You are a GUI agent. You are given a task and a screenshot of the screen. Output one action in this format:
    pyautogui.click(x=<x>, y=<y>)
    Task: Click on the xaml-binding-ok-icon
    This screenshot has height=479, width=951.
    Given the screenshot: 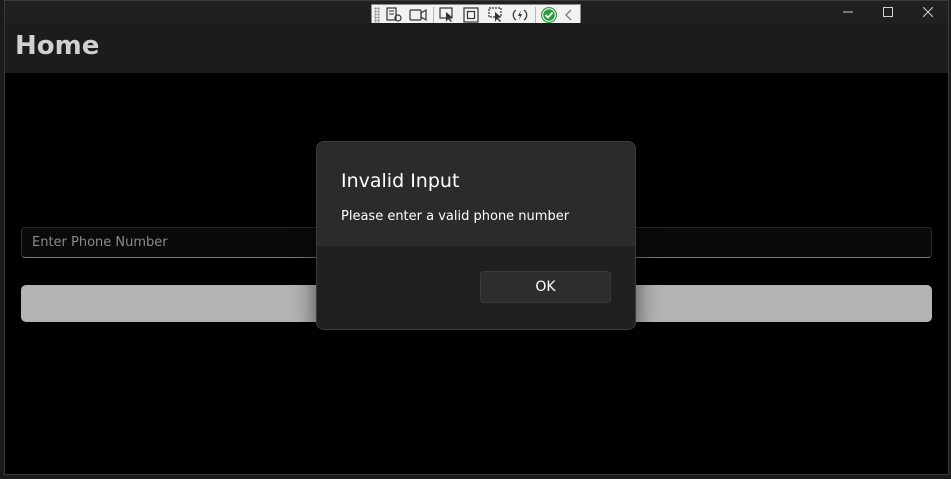 What is the action you would take?
    pyautogui.click(x=548, y=15)
    